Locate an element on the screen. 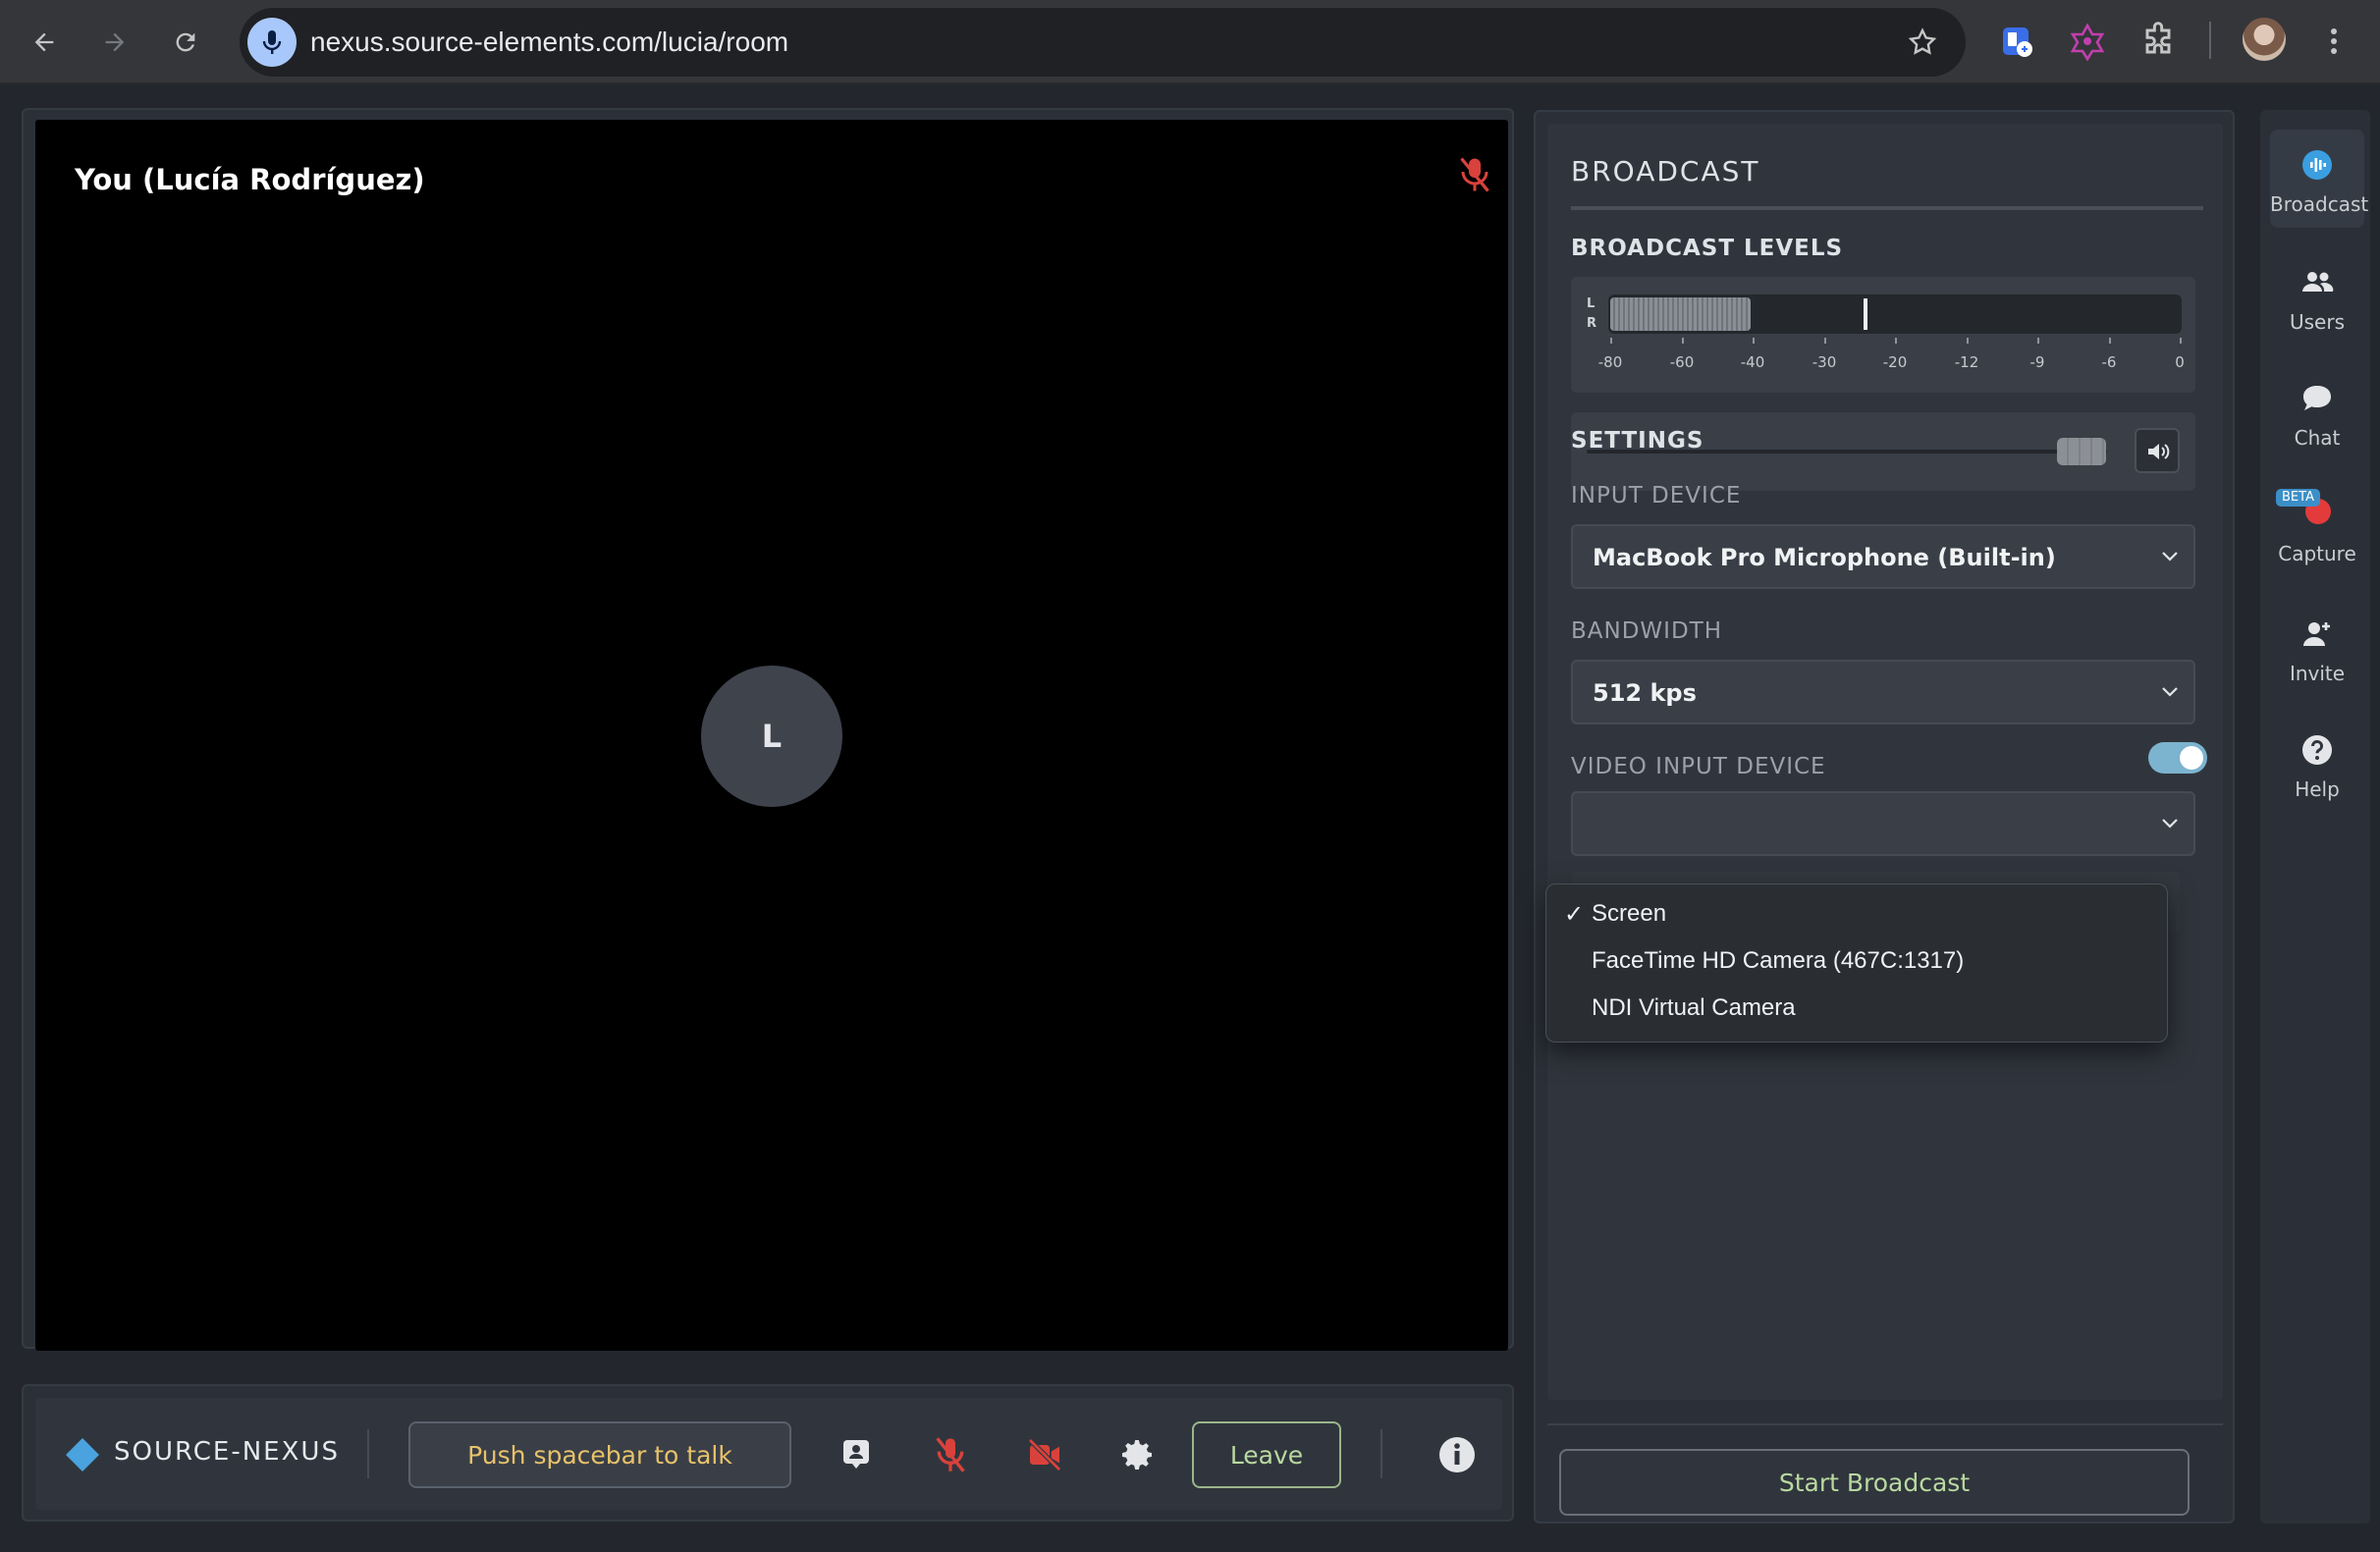  side-nav: Broadcast Users Chat BETA Capture Invite is located at coordinates (2315, 817).